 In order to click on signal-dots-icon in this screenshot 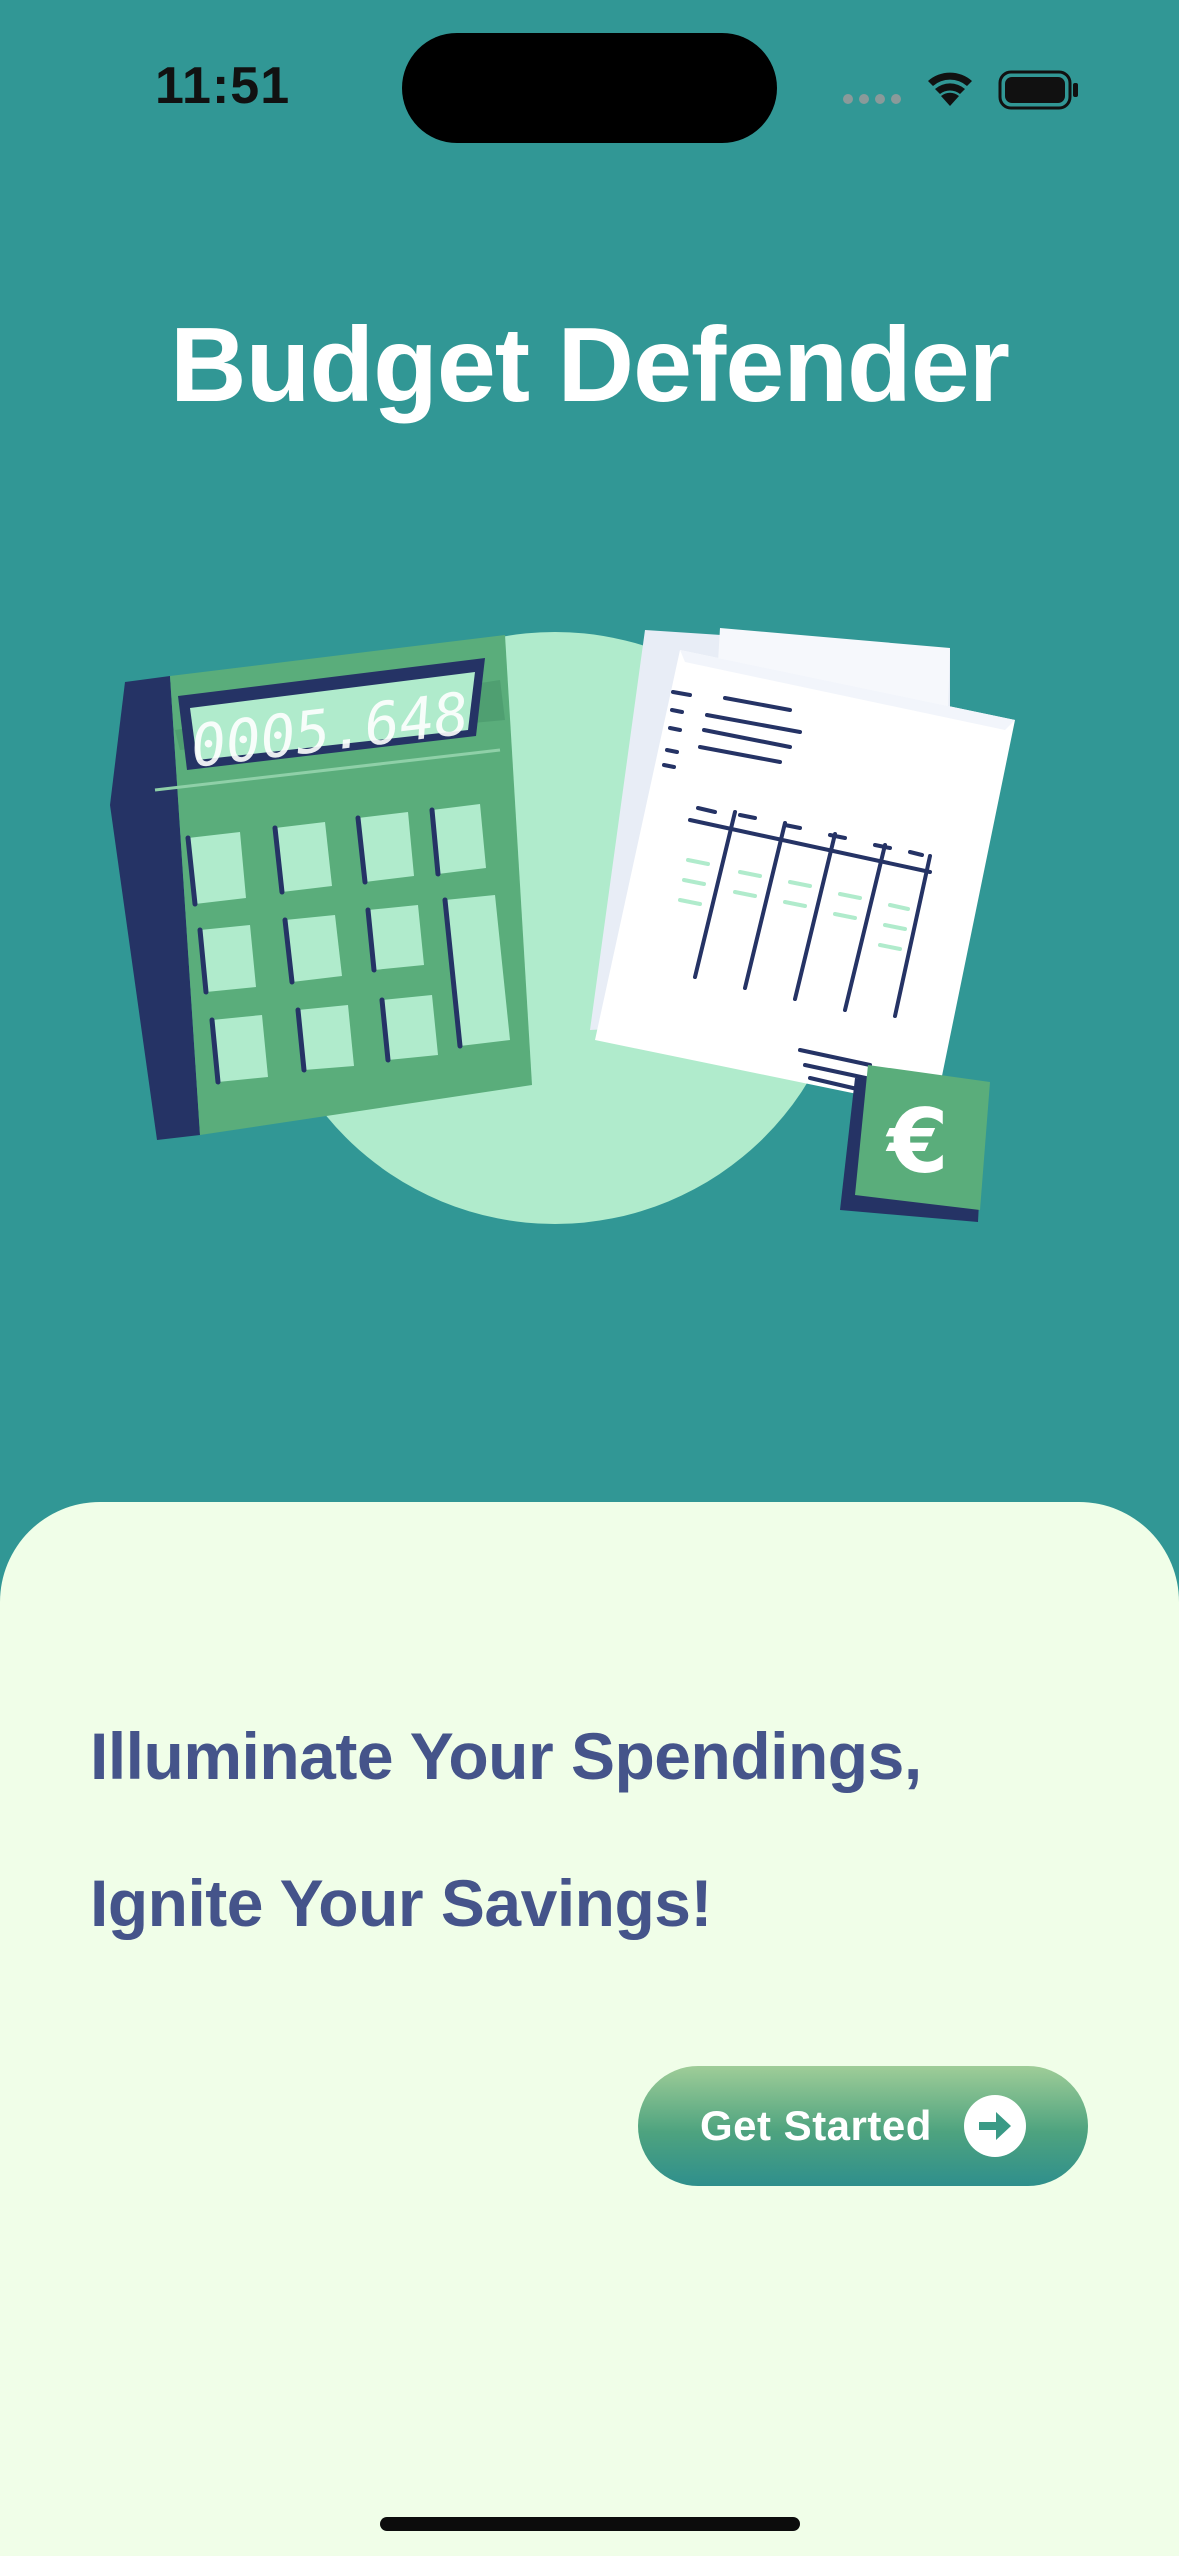, I will do `click(872, 99)`.